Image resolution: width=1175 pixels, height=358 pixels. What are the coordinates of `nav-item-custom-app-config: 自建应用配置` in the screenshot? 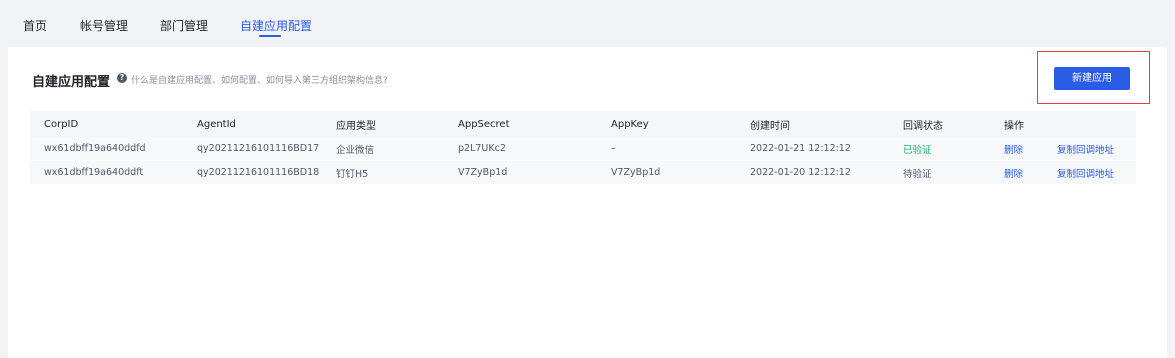 It's located at (276, 25).